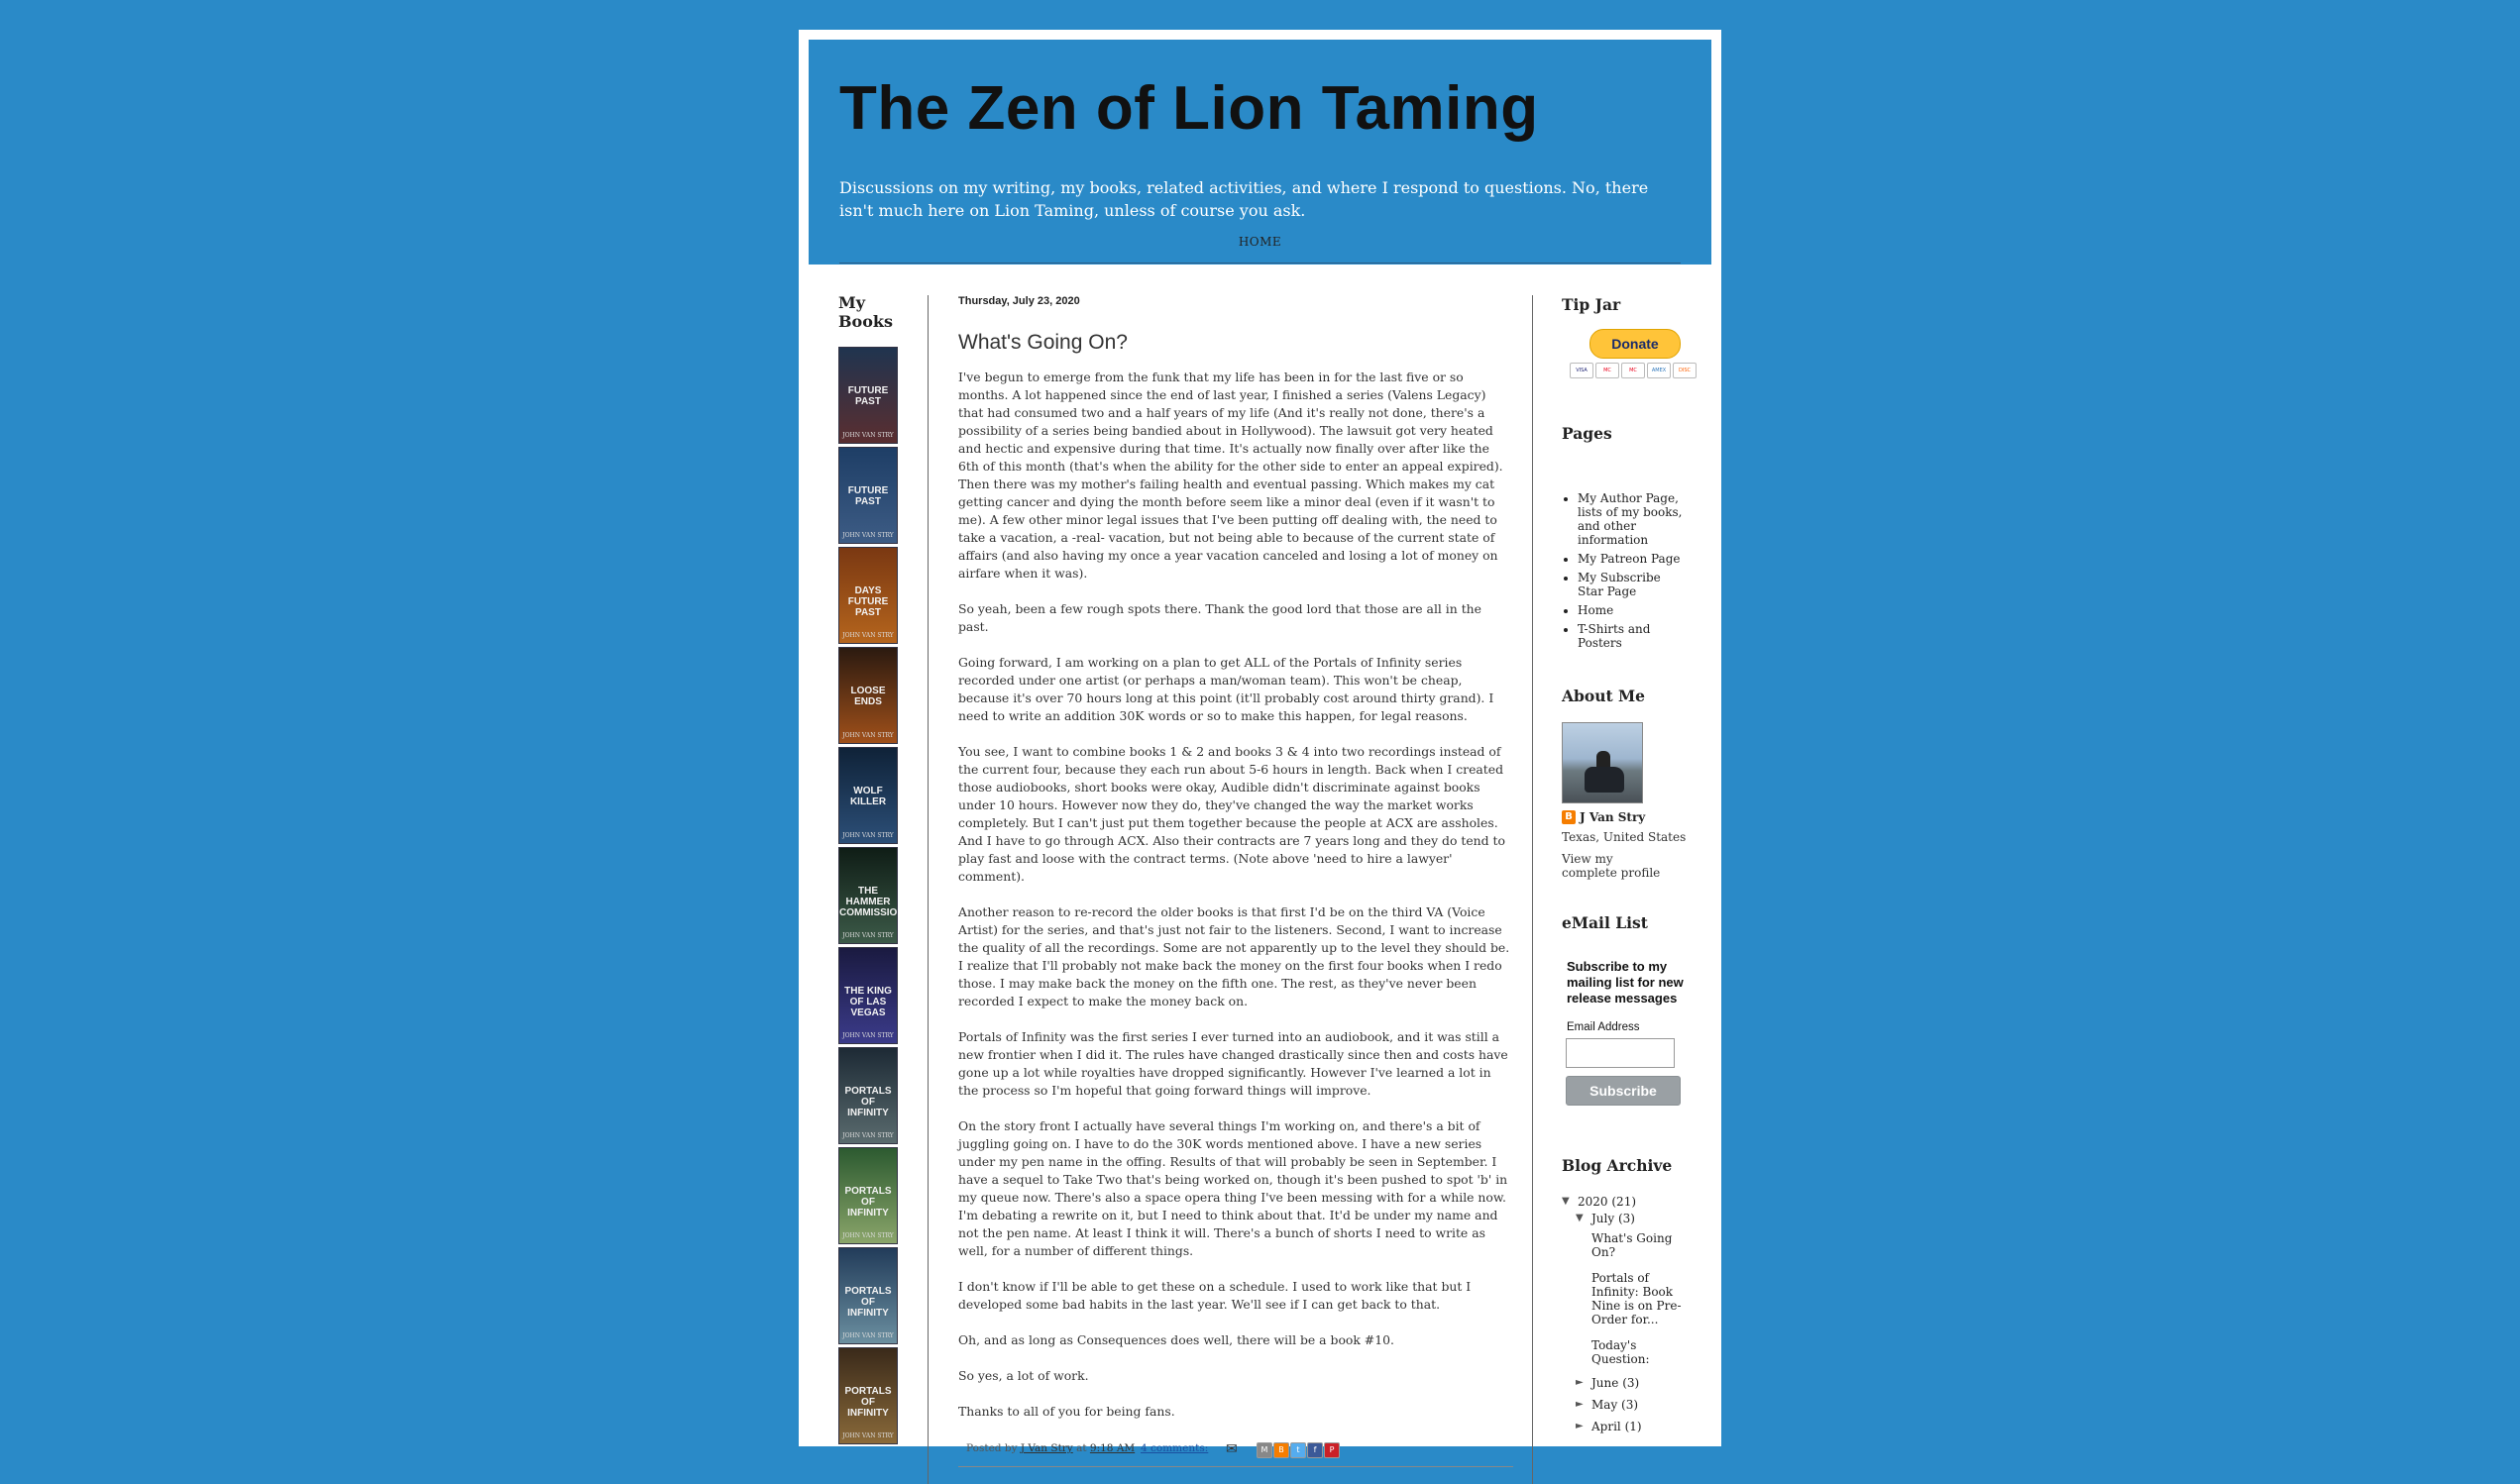  Describe the element at coordinates (868, 903) in the screenshot. I see `book-cover-title: THE HAMMER COMMISSION` at that location.